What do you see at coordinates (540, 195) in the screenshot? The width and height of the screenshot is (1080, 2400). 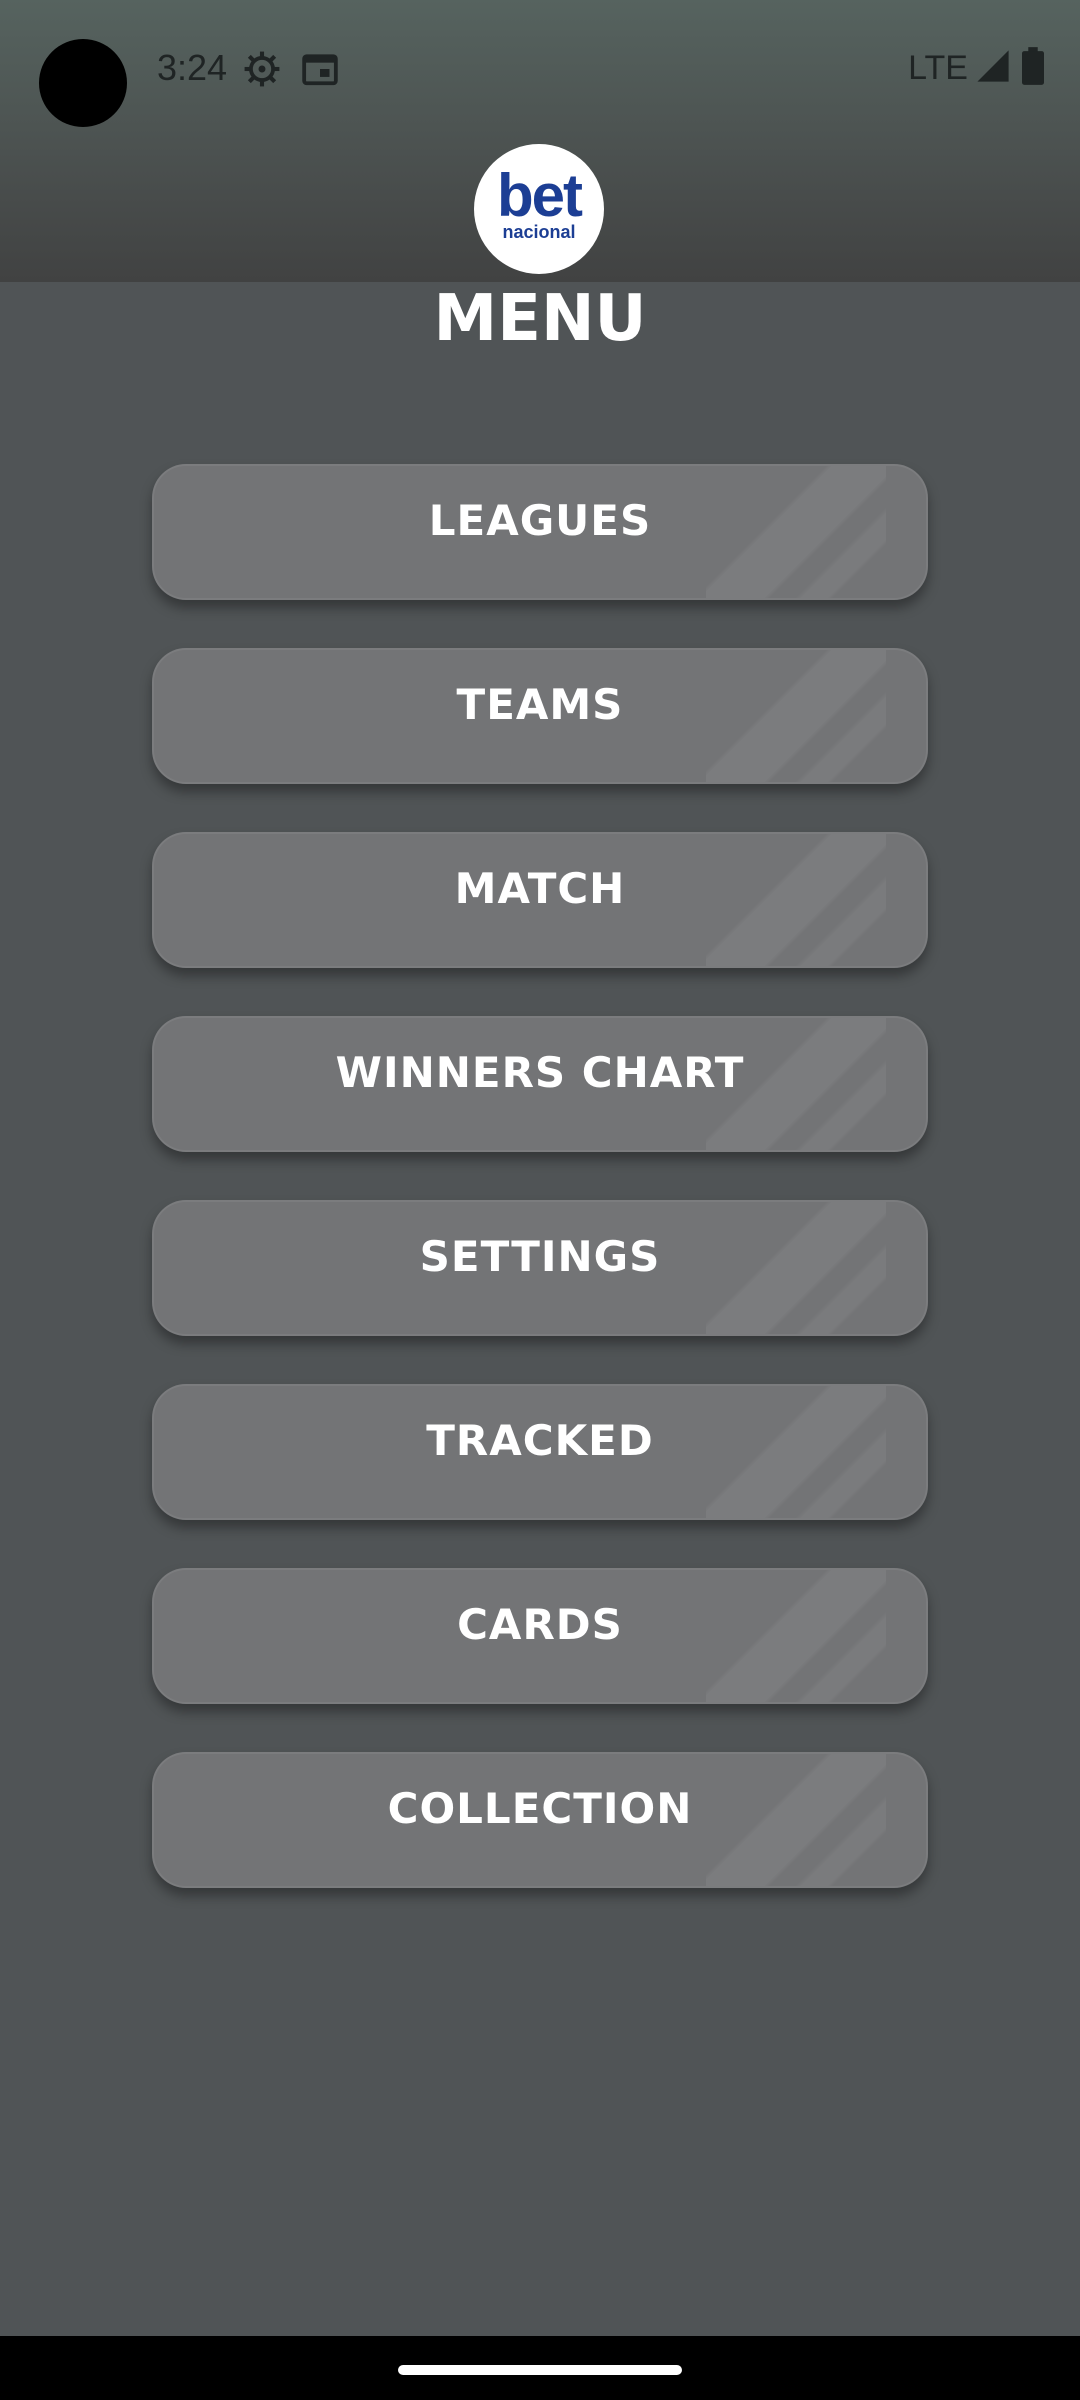 I see `logo-text: bet` at bounding box center [540, 195].